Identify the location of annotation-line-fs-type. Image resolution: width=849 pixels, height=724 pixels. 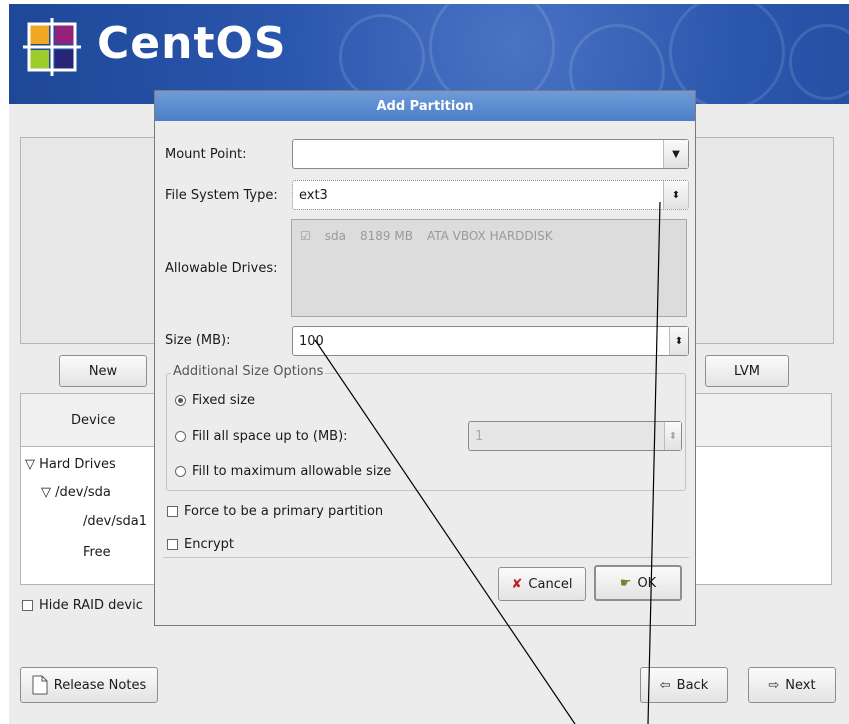
(654, 462).